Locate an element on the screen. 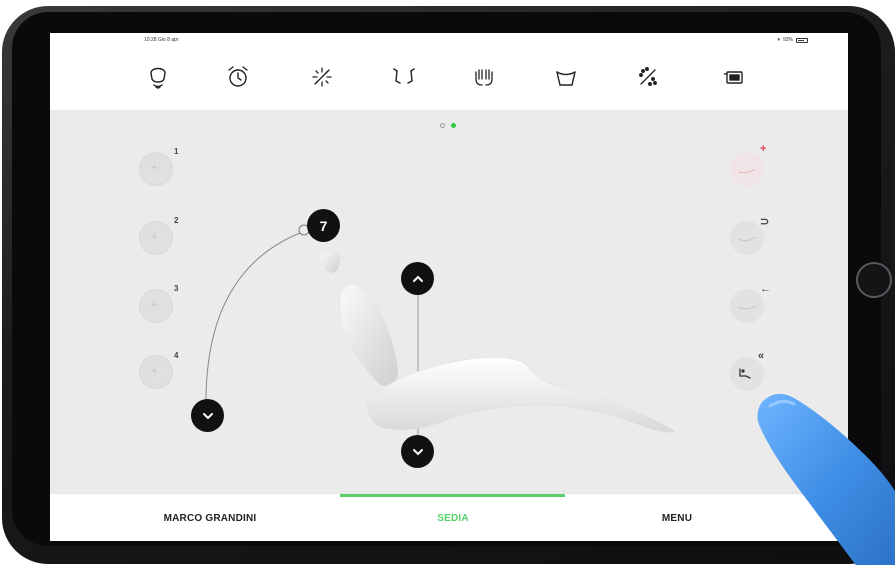 The width and height of the screenshot is (895, 565). wifi-icon: ▾ is located at coordinates (778, 40).